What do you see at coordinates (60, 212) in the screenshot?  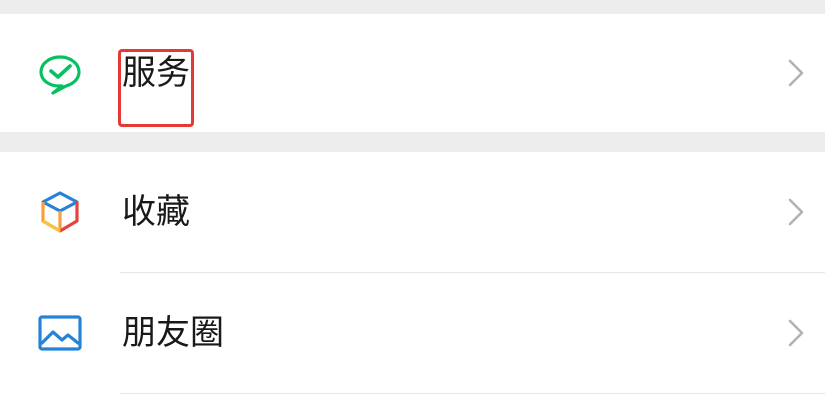 I see `favorites-cube-icon` at bounding box center [60, 212].